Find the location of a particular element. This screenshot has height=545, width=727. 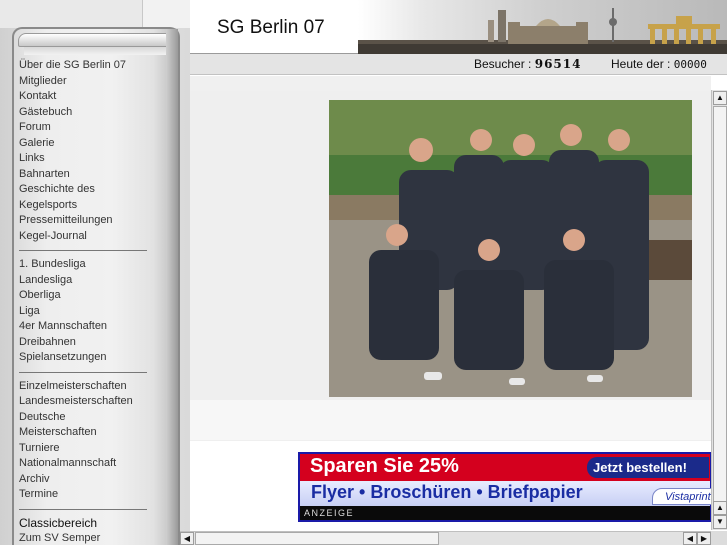

scroll-left-icon: ◀ is located at coordinates (187, 538).